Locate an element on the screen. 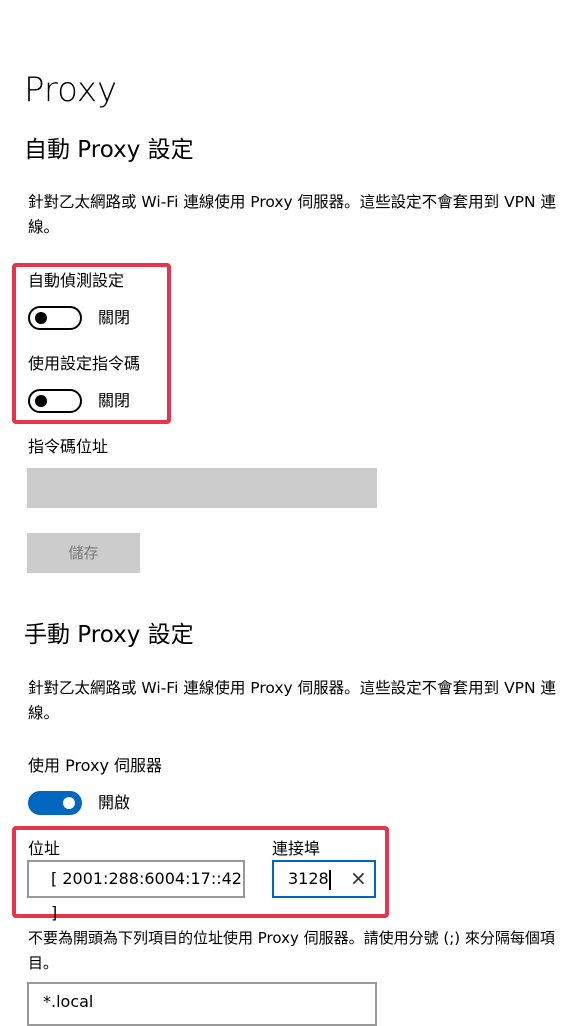  use-proxy-label: 使用 Proxy 伺服器 is located at coordinates (95, 765).